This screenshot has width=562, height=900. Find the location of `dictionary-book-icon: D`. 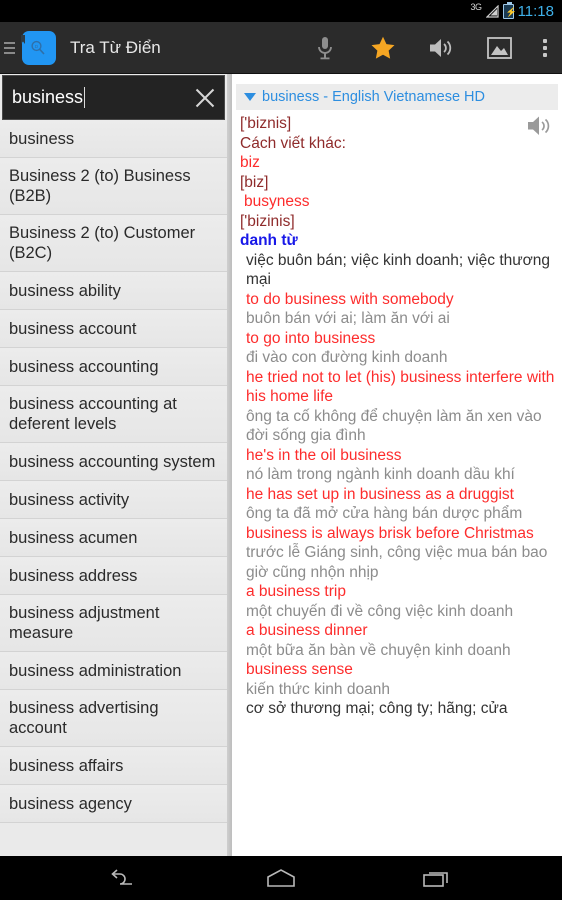

dictionary-book-icon: D is located at coordinates (39, 47).